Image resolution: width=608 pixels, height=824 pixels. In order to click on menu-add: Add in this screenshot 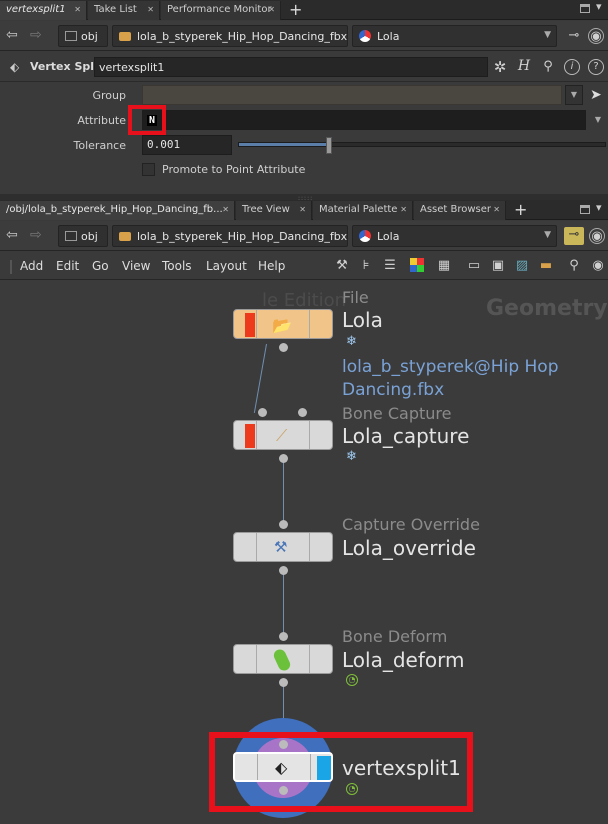, I will do `click(31, 266)`.